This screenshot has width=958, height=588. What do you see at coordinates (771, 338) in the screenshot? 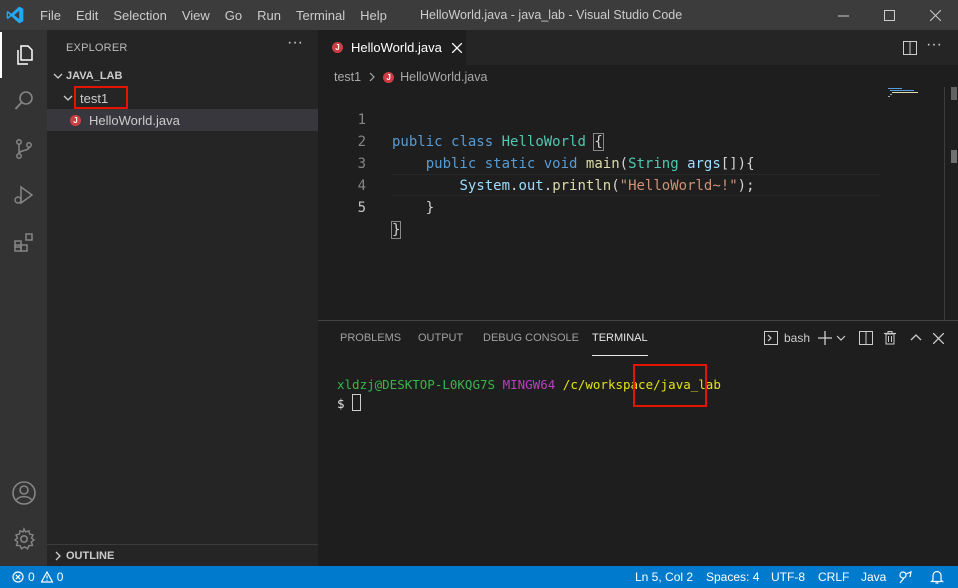
I see `terminal-icon` at bounding box center [771, 338].